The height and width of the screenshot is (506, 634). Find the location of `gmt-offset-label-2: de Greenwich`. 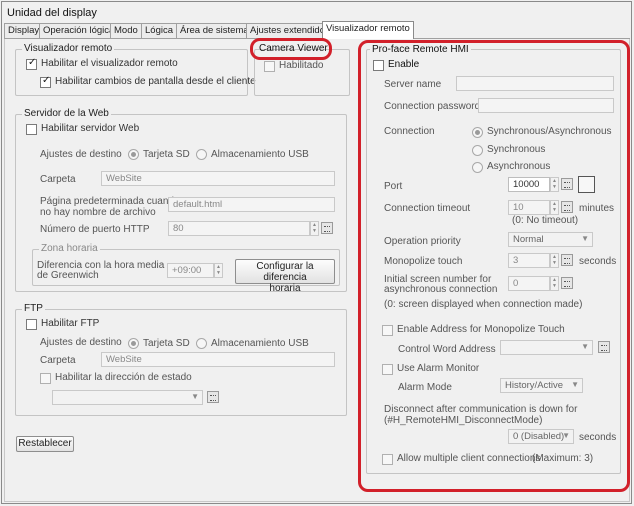

gmt-offset-label-2: de Greenwich is located at coordinates (68, 275).